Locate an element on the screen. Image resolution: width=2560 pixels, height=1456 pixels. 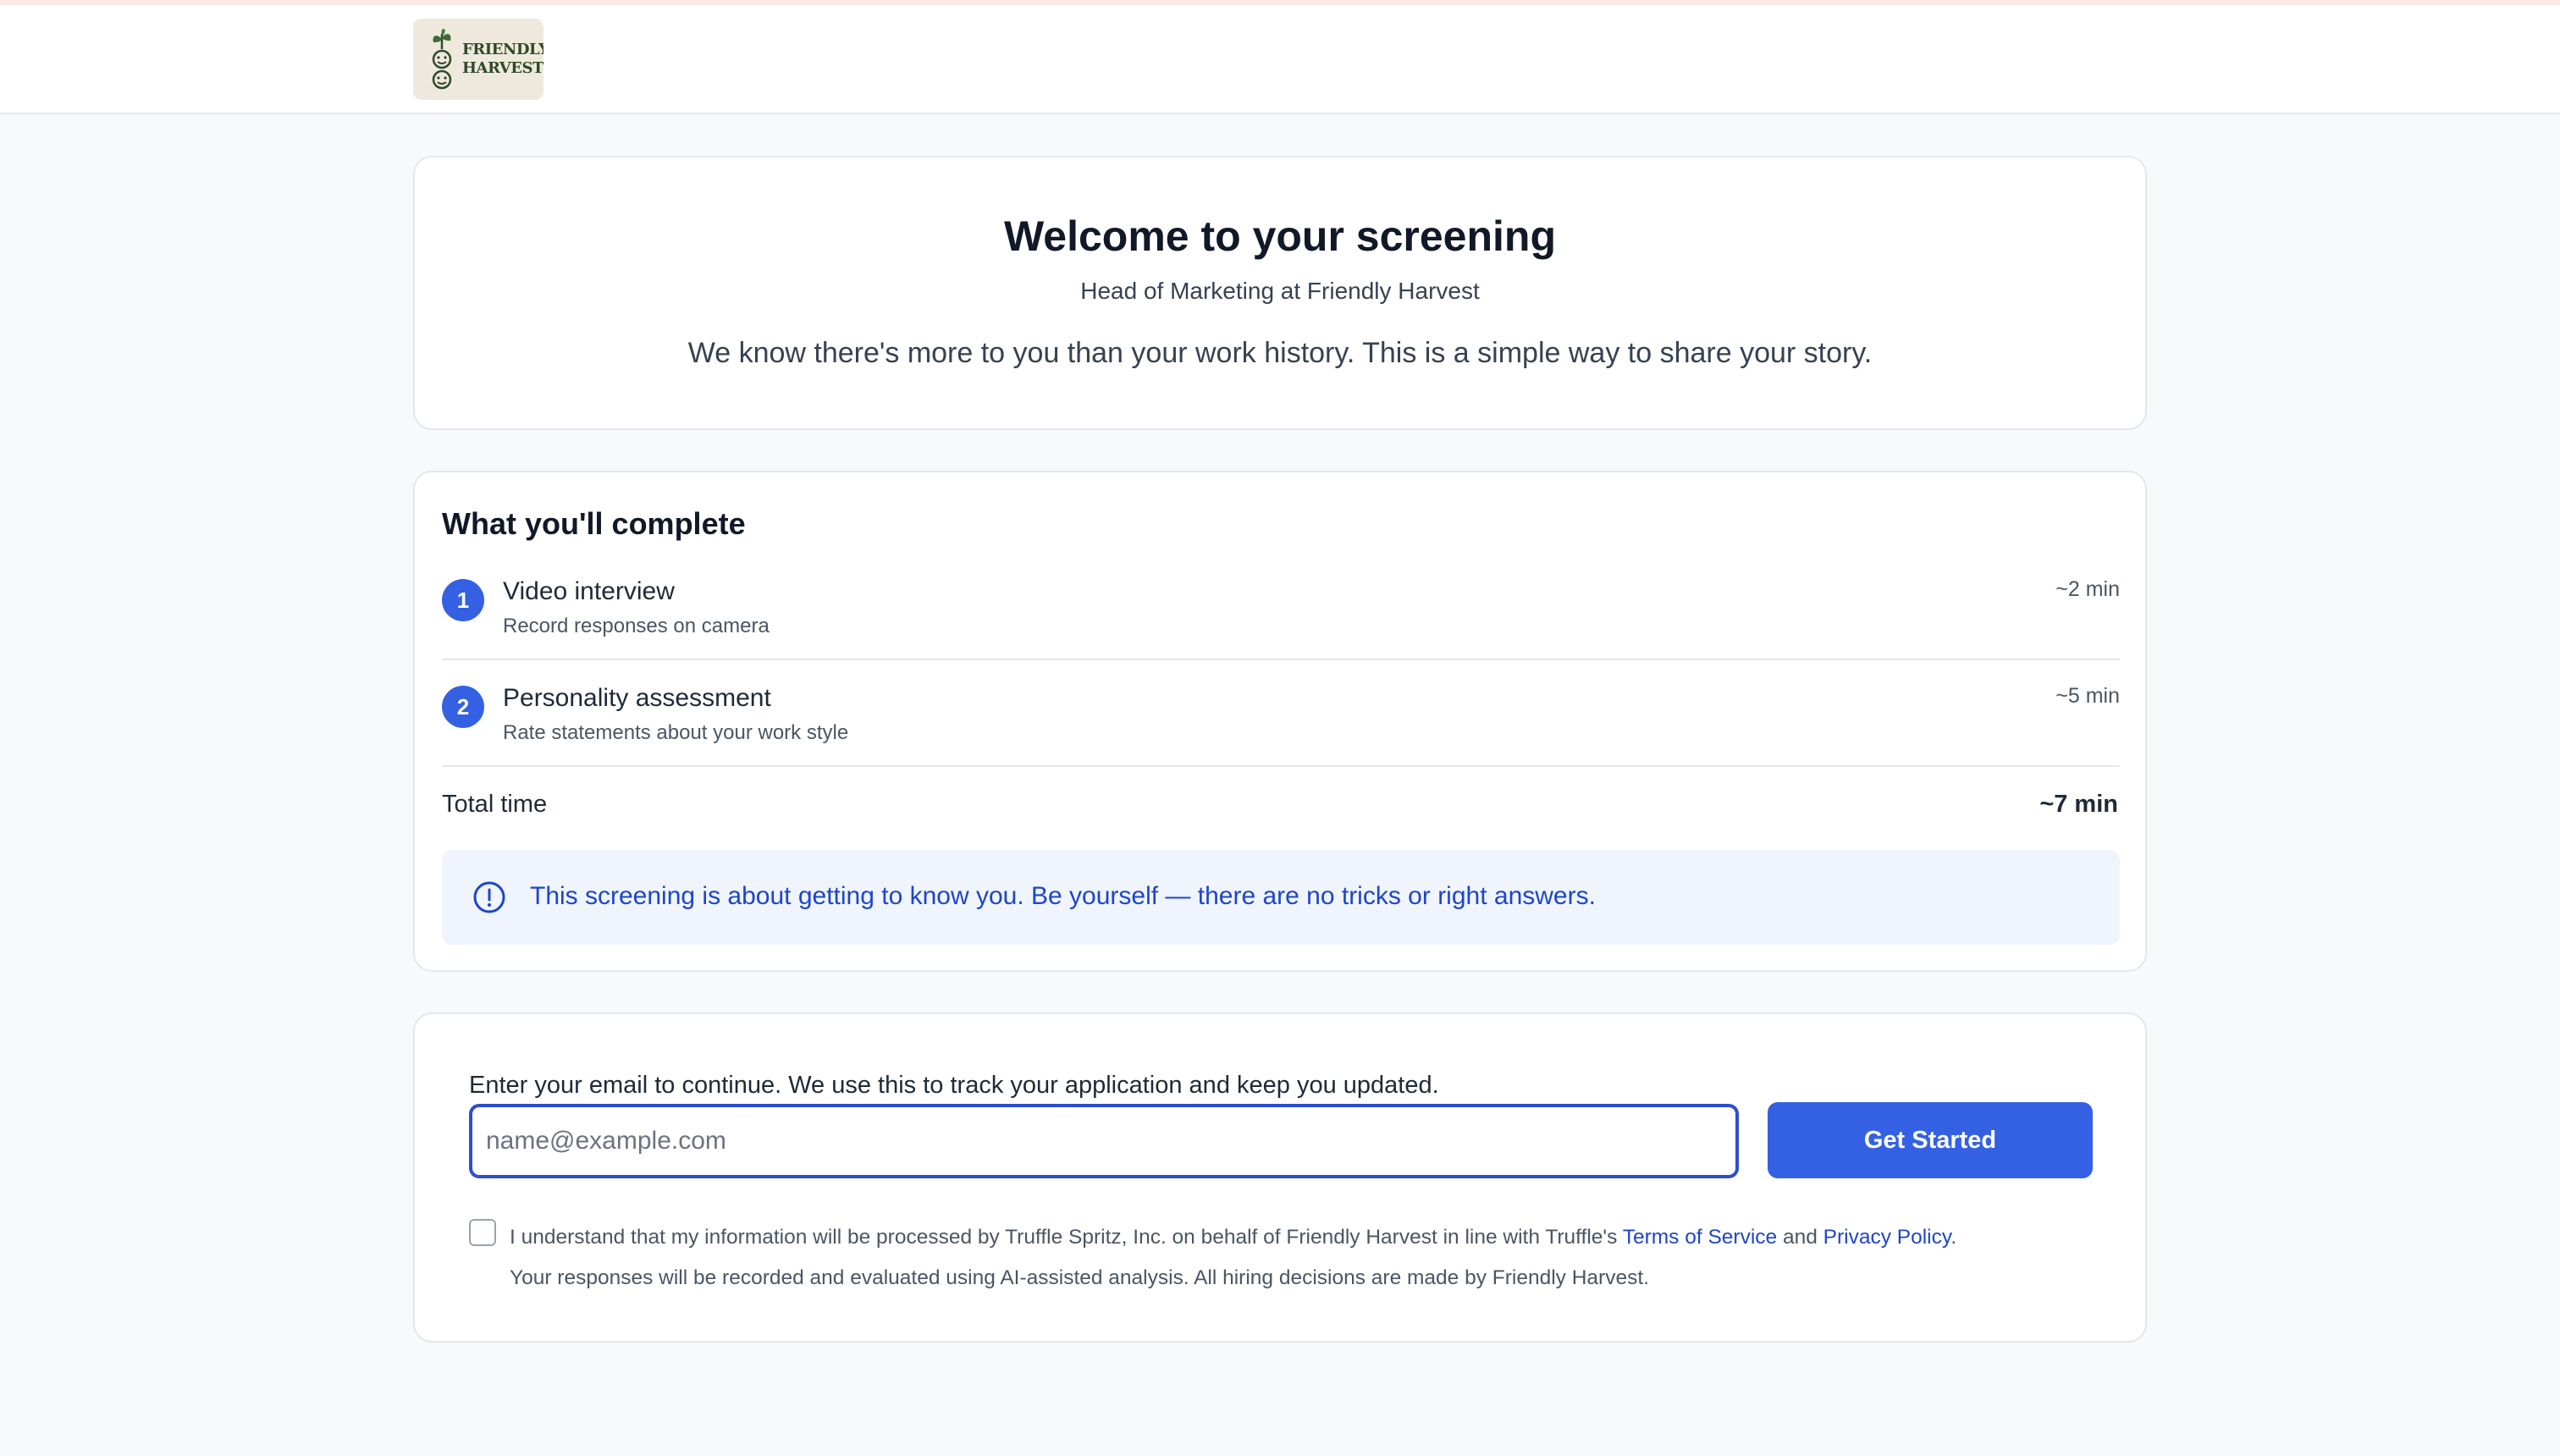
logo-wordmark: FRIENDLY HARVEST is located at coordinates (502, 59).